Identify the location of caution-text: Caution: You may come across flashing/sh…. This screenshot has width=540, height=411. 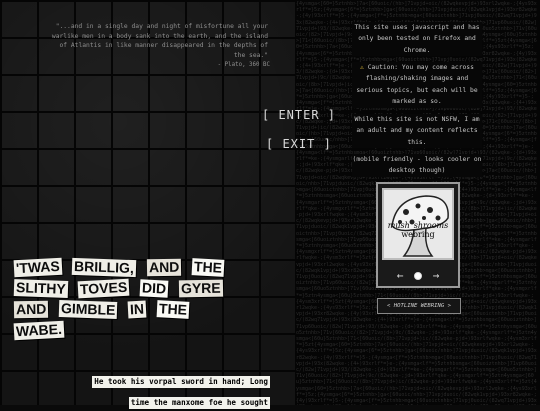
(417, 85).